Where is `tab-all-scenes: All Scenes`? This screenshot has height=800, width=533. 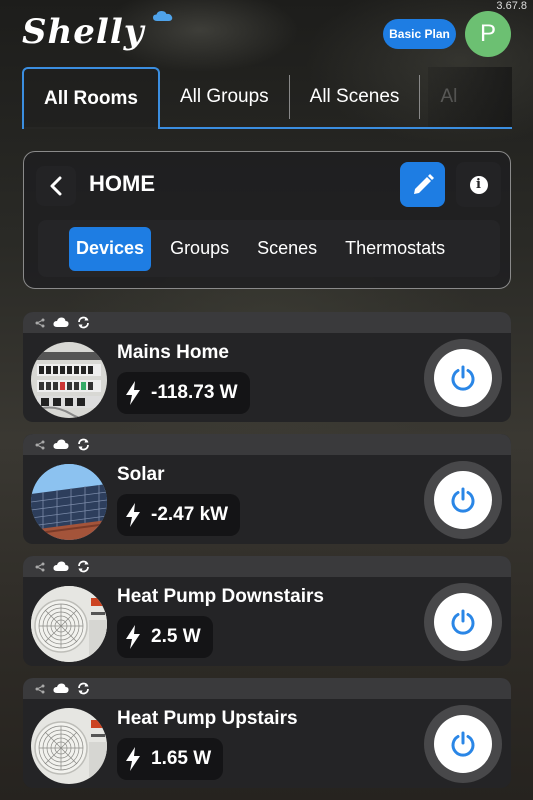
tab-all-scenes: All Scenes is located at coordinates (355, 97).